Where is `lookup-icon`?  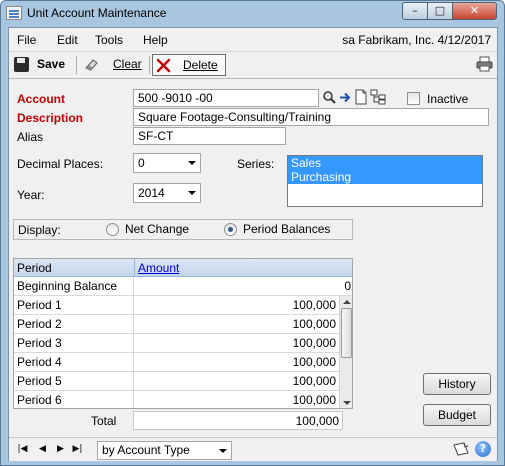 lookup-icon is located at coordinates (329, 97).